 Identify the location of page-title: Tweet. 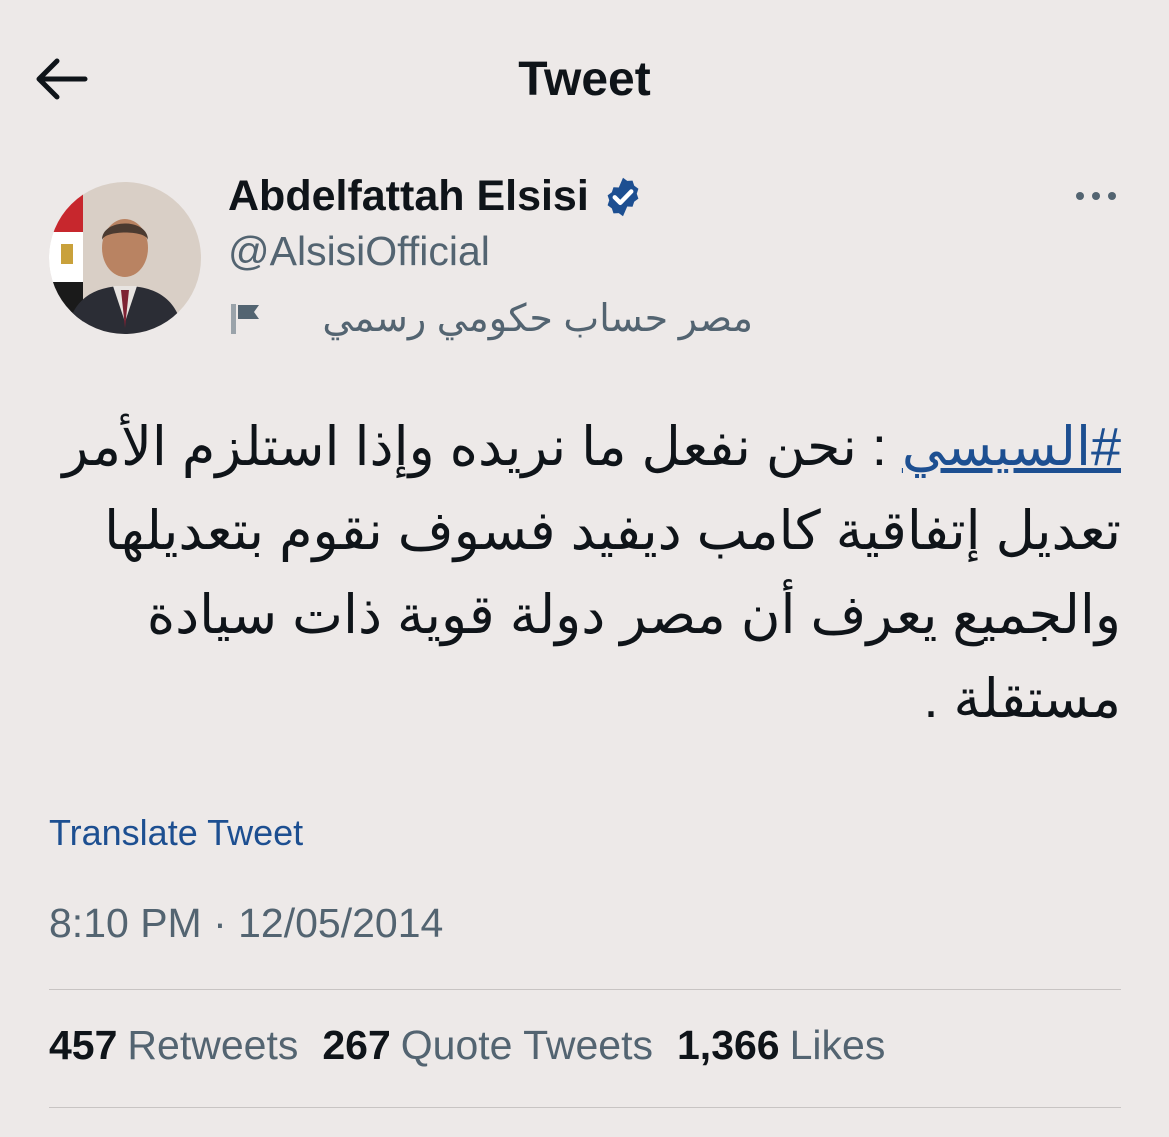
(584, 79).